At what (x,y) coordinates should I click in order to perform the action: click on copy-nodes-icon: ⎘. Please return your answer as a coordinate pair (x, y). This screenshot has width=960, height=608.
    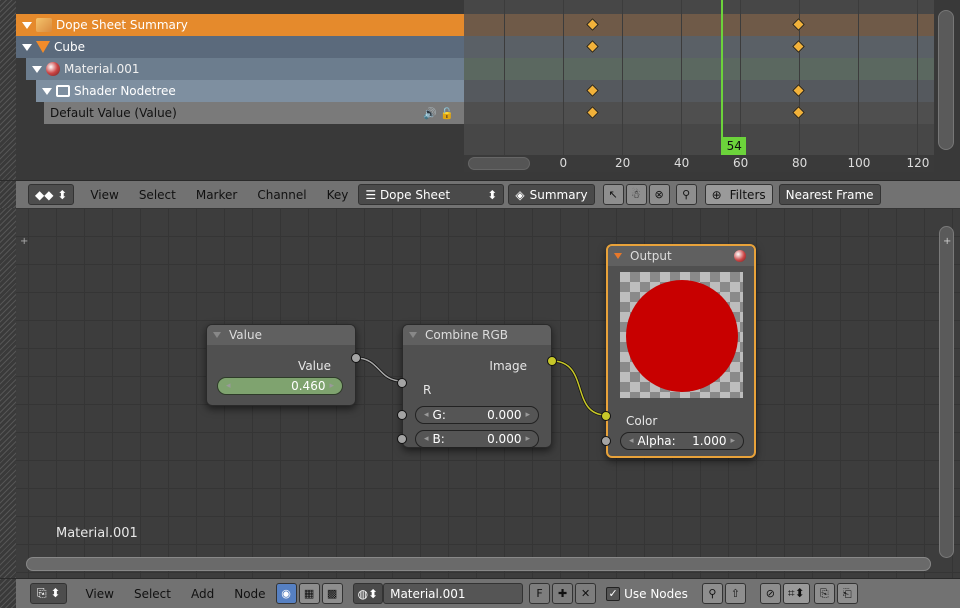
    Looking at the image, I should click on (824, 593).